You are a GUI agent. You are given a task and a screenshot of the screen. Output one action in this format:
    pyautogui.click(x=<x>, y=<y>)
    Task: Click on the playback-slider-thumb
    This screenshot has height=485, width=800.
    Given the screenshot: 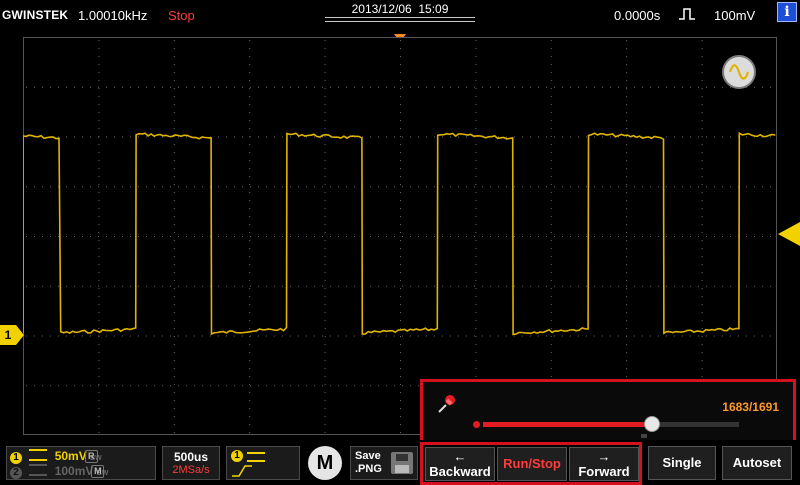 What is the action you would take?
    pyautogui.click(x=652, y=424)
    